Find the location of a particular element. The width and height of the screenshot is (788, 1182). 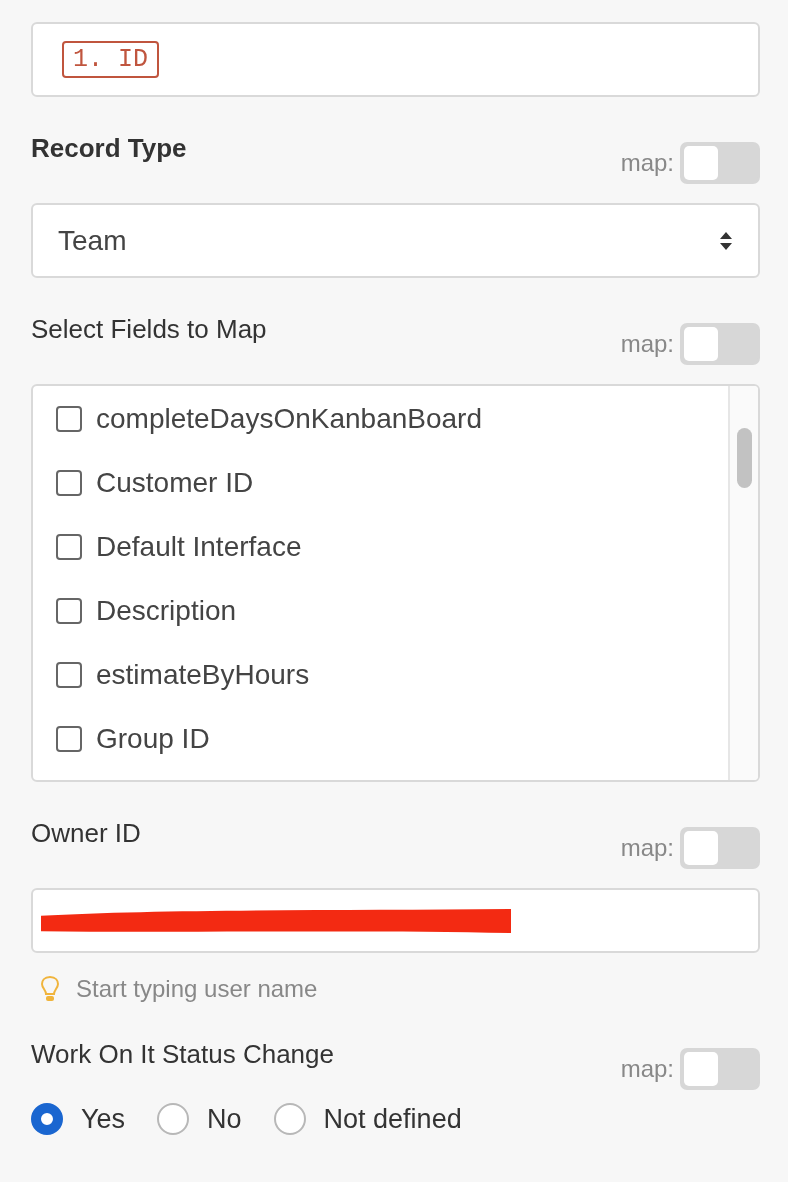

option-label: Default Interface is located at coordinates (199, 547).